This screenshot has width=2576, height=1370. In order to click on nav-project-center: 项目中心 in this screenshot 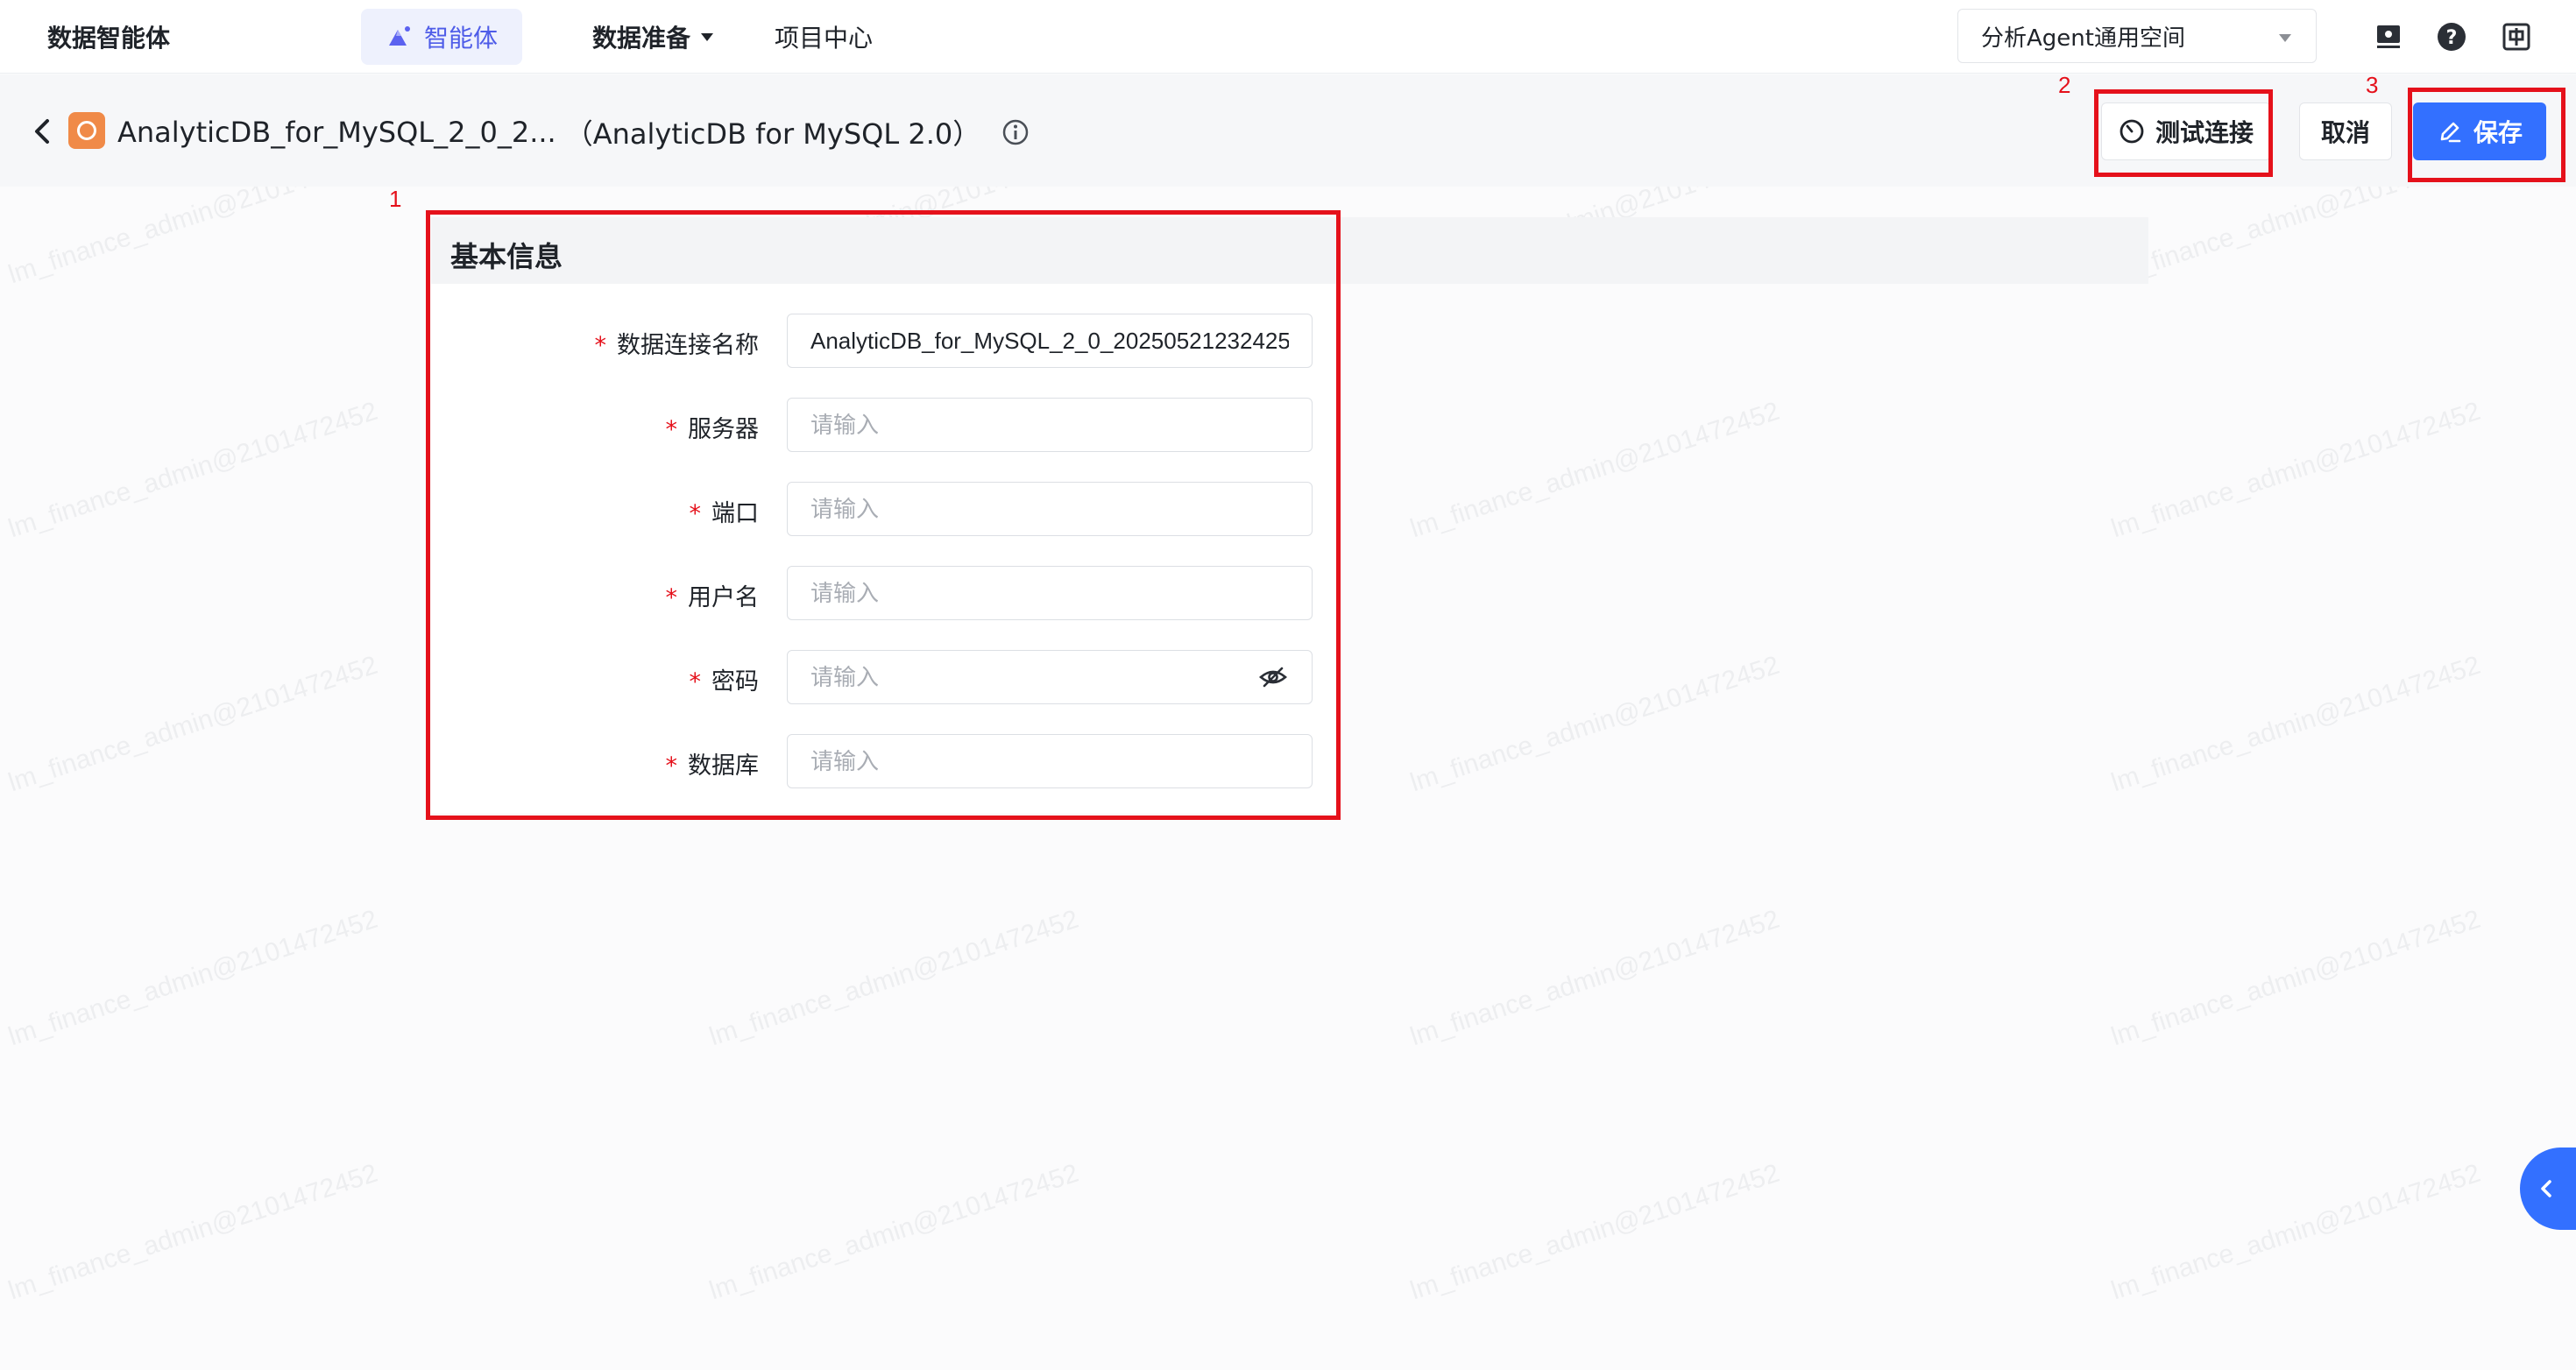, I will do `click(824, 36)`.